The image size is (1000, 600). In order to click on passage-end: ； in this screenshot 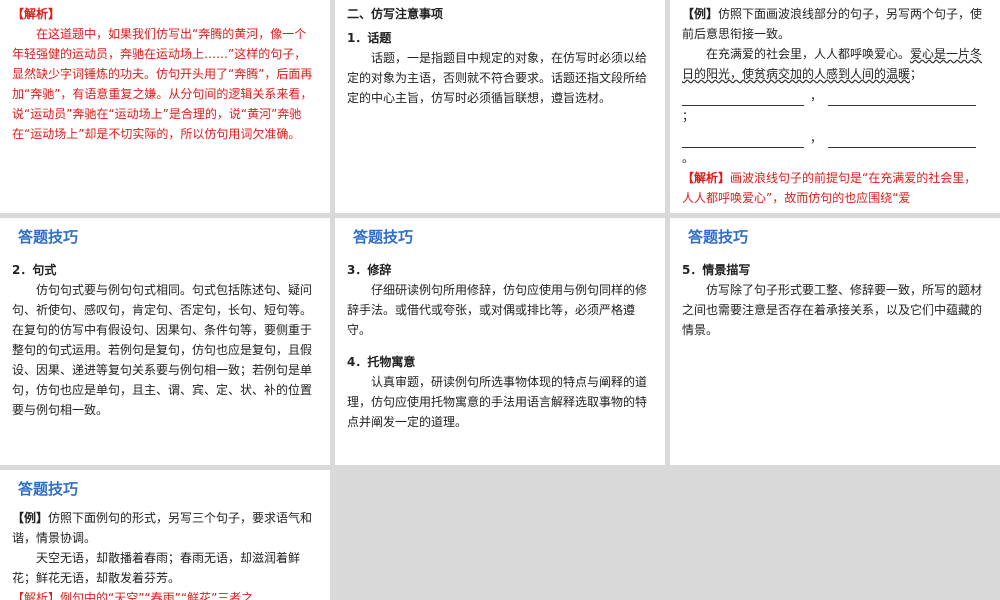, I will do `click(916, 74)`.